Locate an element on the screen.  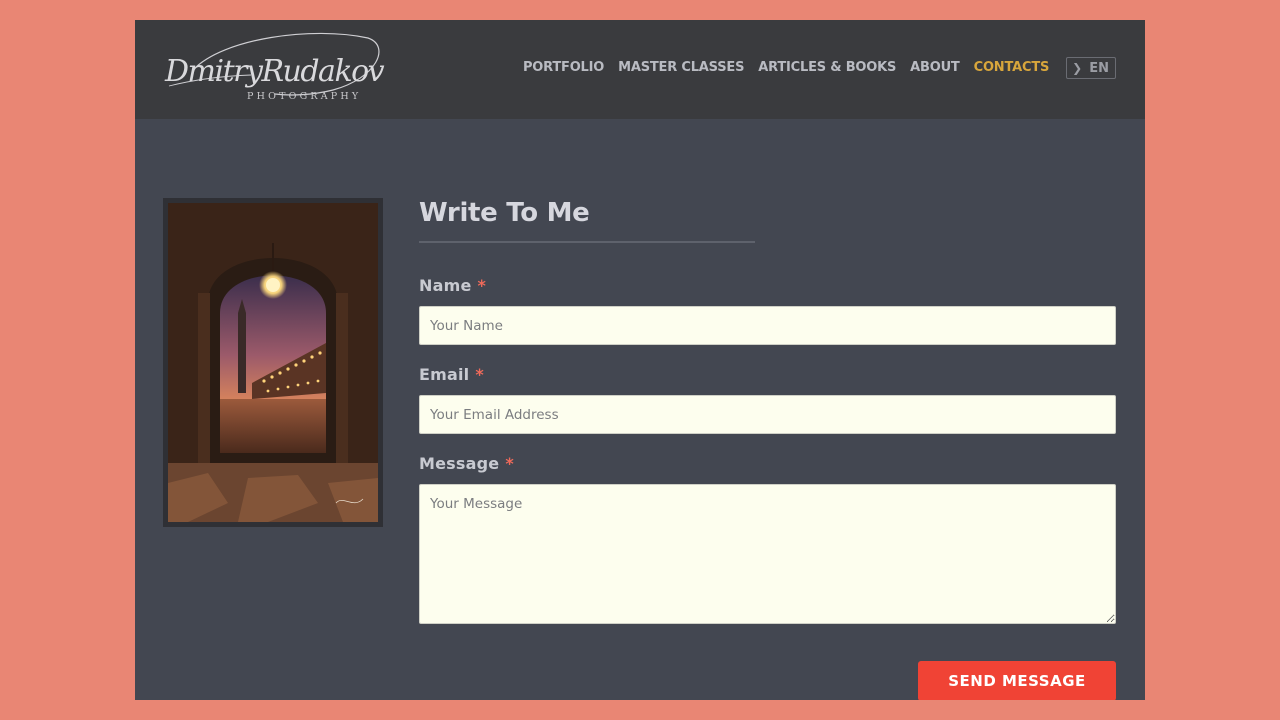
venice-arcade-photo is located at coordinates (273, 362).